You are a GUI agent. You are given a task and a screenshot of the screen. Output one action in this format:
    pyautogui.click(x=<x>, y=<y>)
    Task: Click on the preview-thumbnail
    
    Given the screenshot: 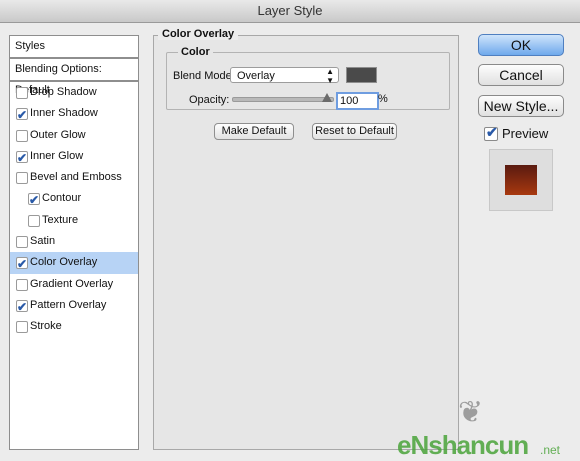 What is the action you would take?
    pyautogui.click(x=521, y=180)
    